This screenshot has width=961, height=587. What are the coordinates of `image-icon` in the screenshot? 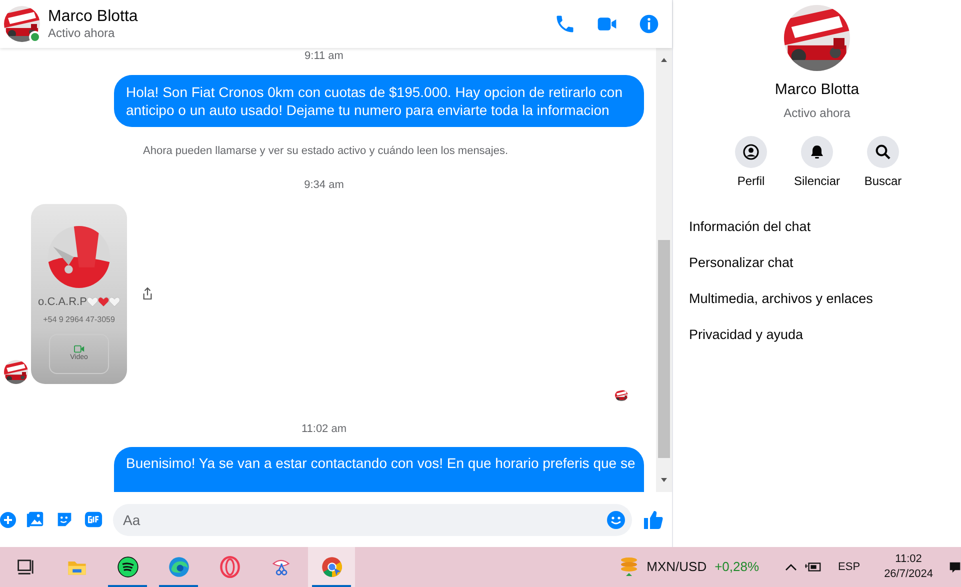 It's located at (35, 519).